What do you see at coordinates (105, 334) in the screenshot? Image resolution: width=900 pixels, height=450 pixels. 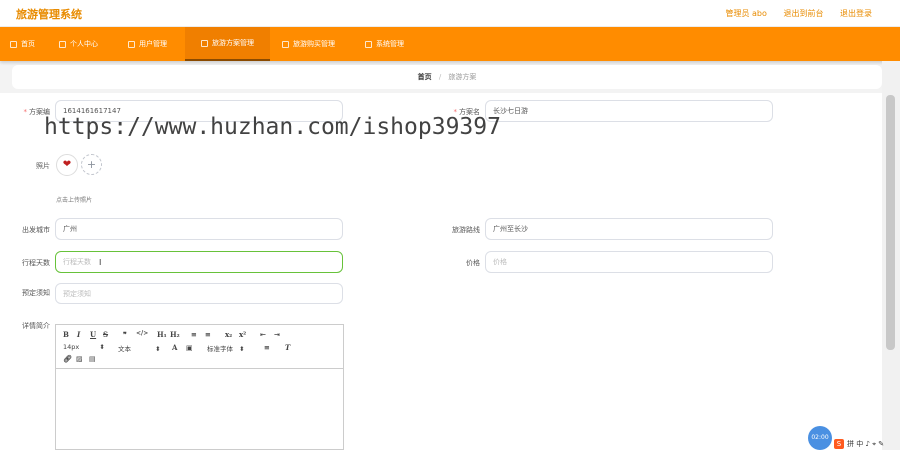 I see `strike-button: S` at bounding box center [105, 334].